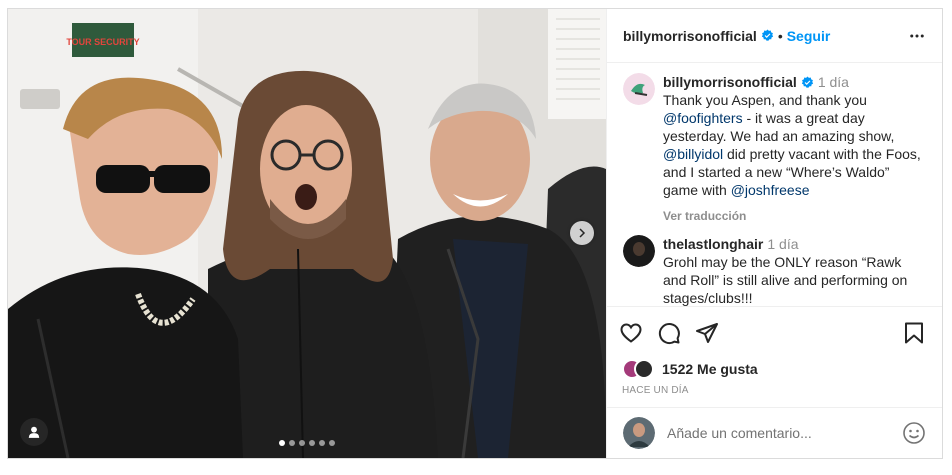 The image size is (952, 475). I want to click on more-options-button, so click(917, 36).